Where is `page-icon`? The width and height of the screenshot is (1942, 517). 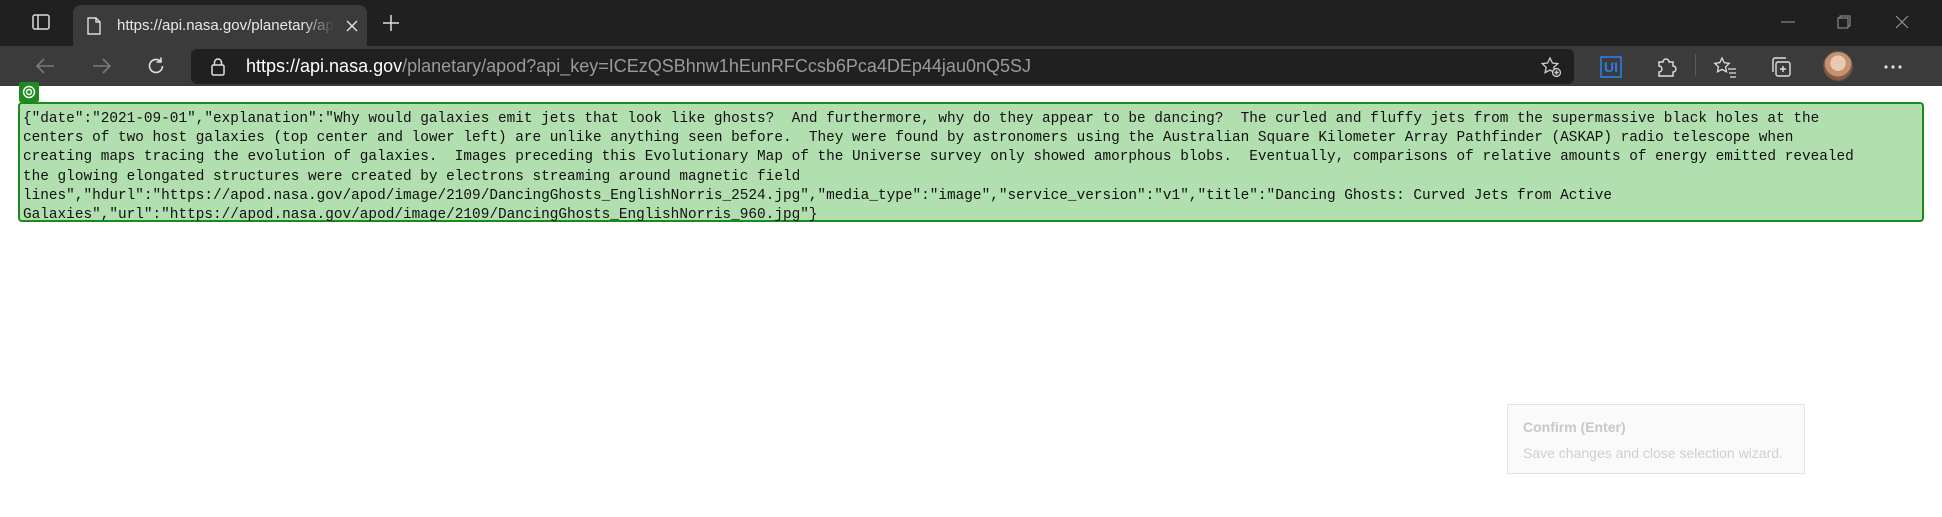
page-icon is located at coordinates (94, 26).